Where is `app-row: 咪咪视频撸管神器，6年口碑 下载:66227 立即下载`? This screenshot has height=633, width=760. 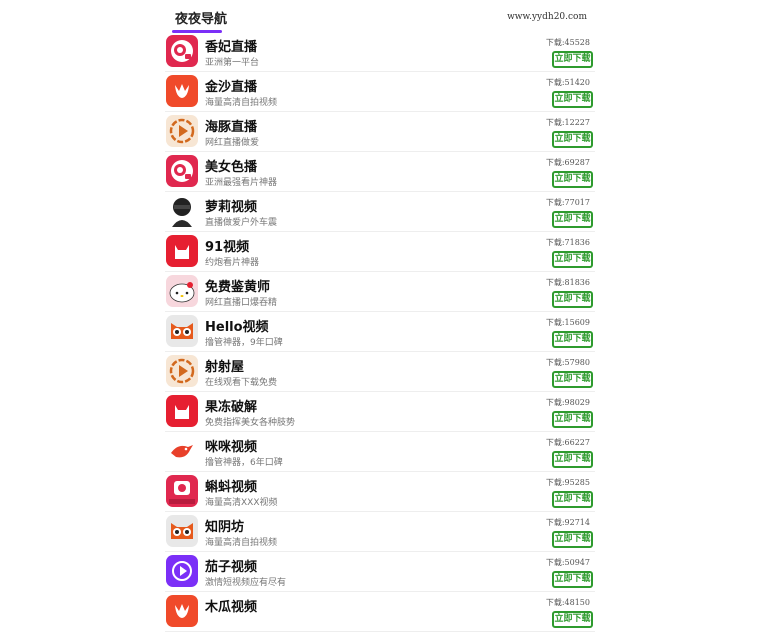
app-row: 咪咪视频撸管神器，6年口碑 下载:66227 立即下载 is located at coordinates (380, 452).